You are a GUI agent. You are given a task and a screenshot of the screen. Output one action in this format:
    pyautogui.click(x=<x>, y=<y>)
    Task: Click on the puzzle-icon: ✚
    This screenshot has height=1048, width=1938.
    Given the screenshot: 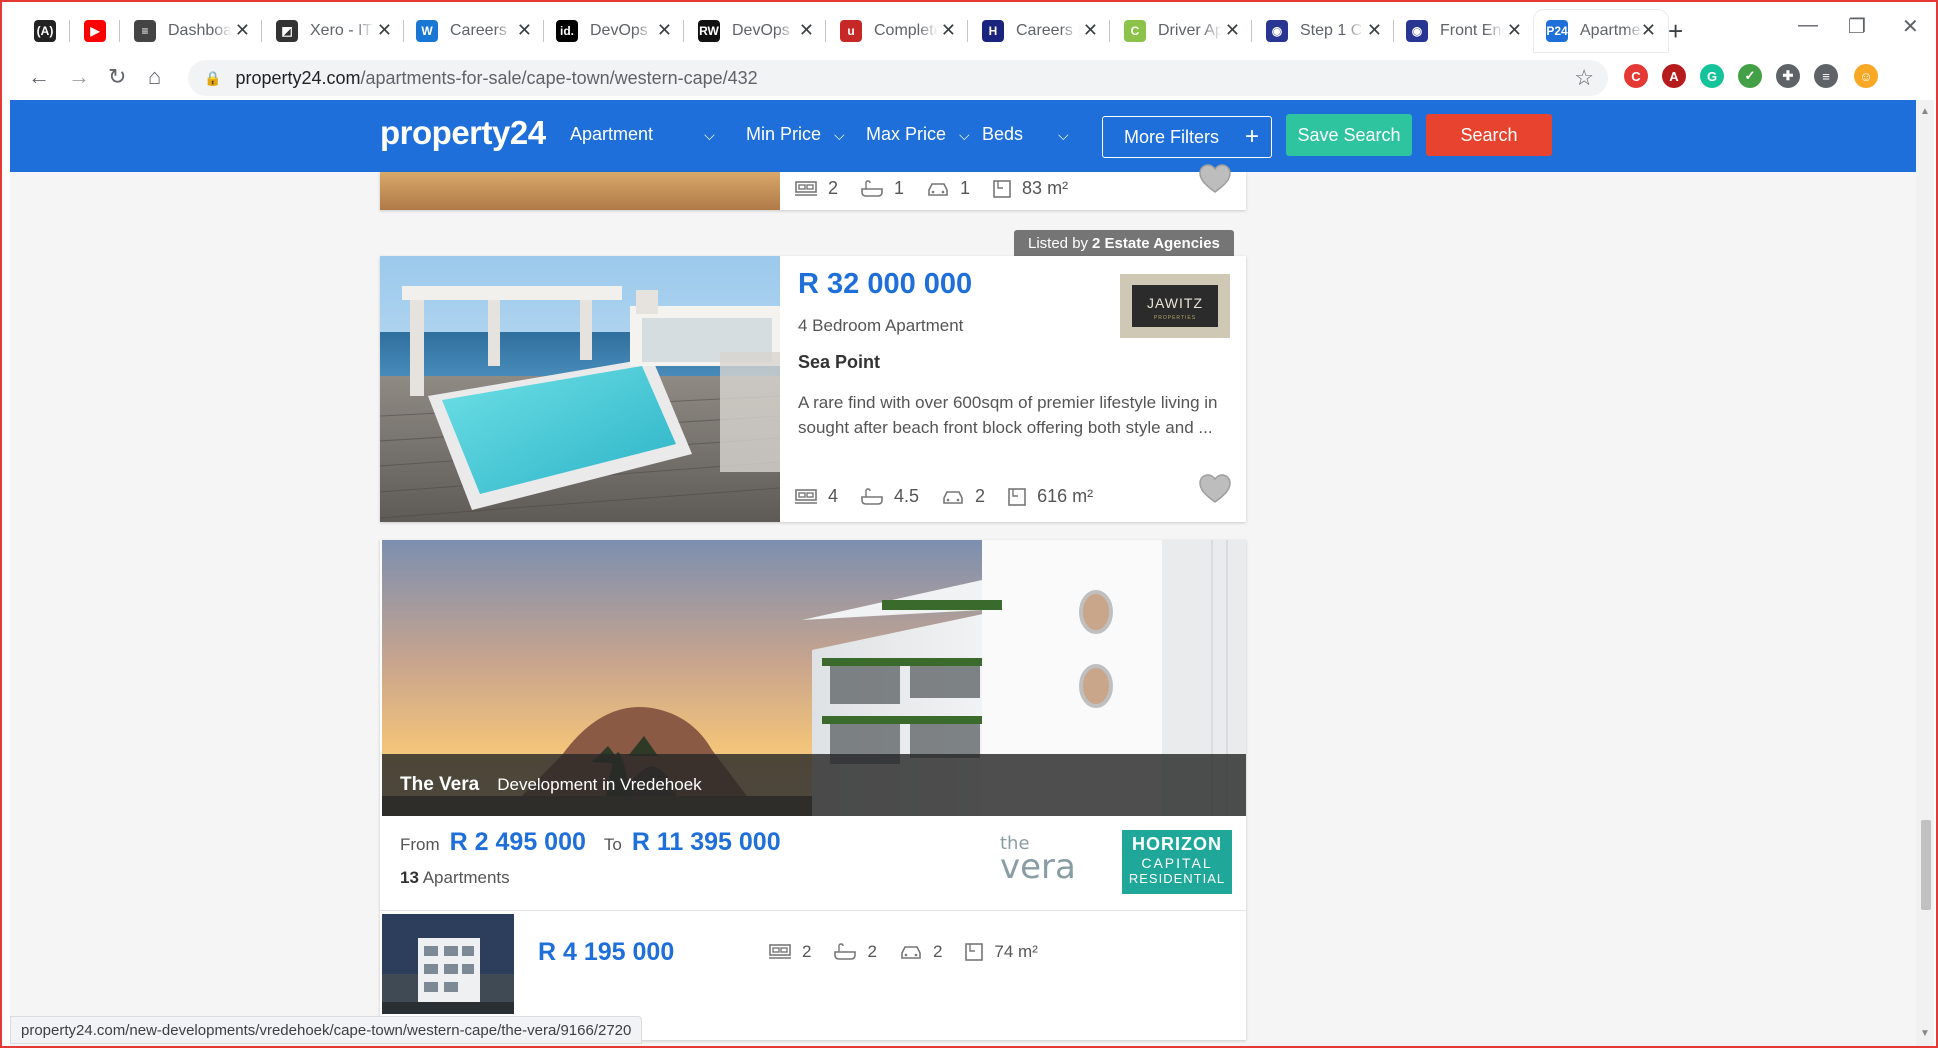 What is the action you would take?
    pyautogui.click(x=1788, y=76)
    